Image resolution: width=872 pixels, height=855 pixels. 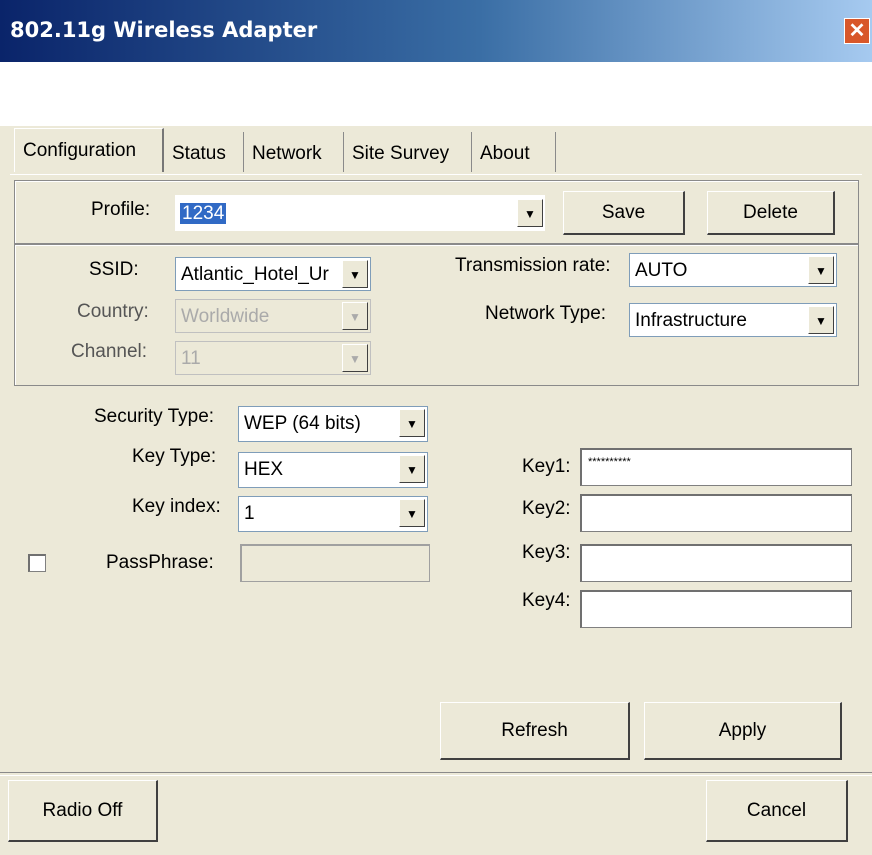 I want to click on profile-group: Profile: 1234 ▼ Save Delete, so click(x=436, y=212).